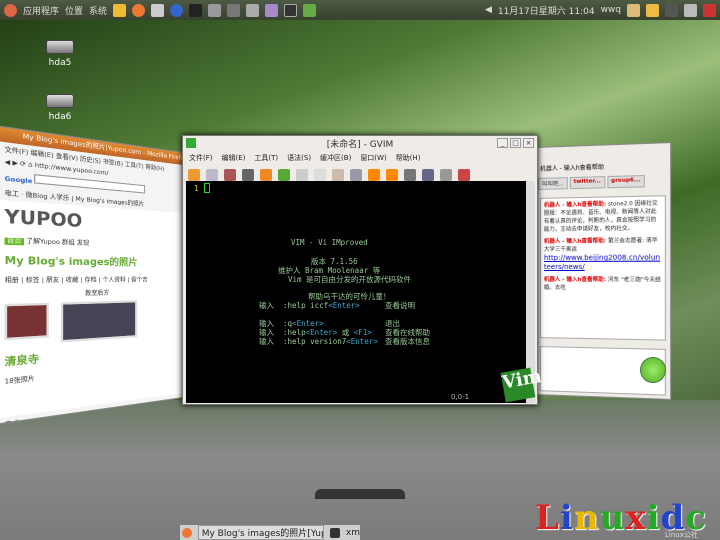  Describe the element at coordinates (528, 143) in the screenshot. I see `close-button: ×` at that location.